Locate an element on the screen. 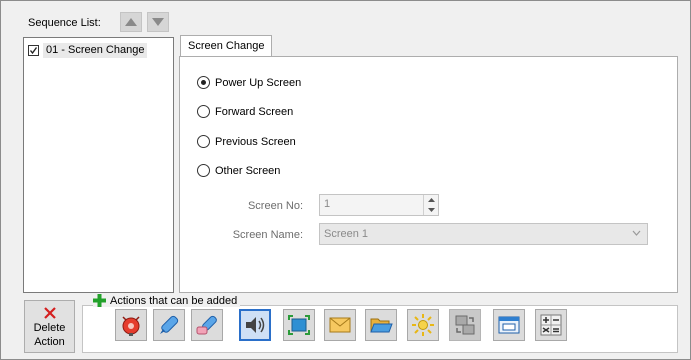  alarm-bell-icon is located at coordinates (131, 326).